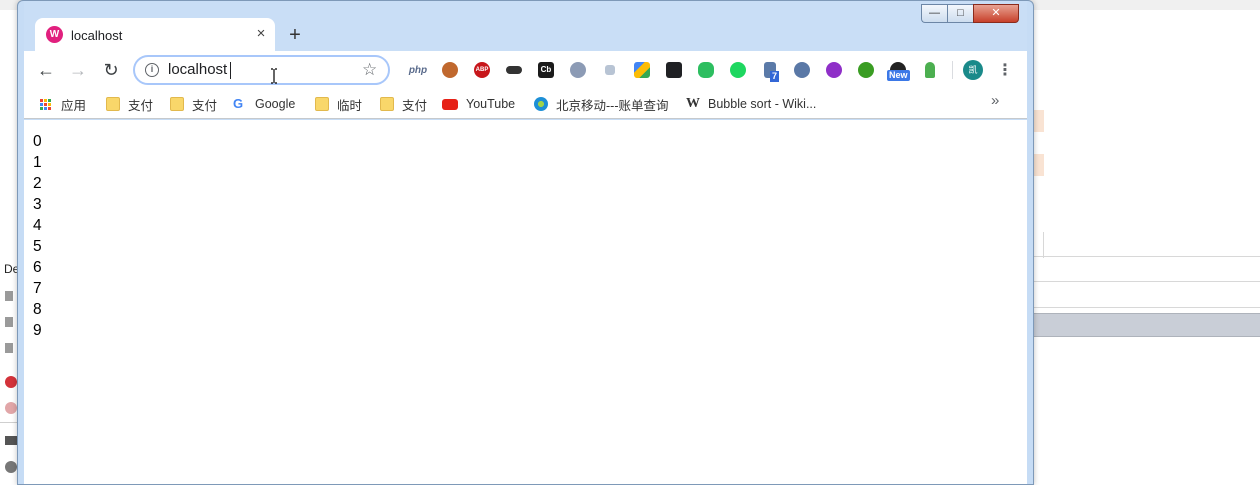 This screenshot has width=1260, height=485. Describe the element at coordinates (642, 70) in the screenshot. I see `google-drive-extension-icon` at that location.